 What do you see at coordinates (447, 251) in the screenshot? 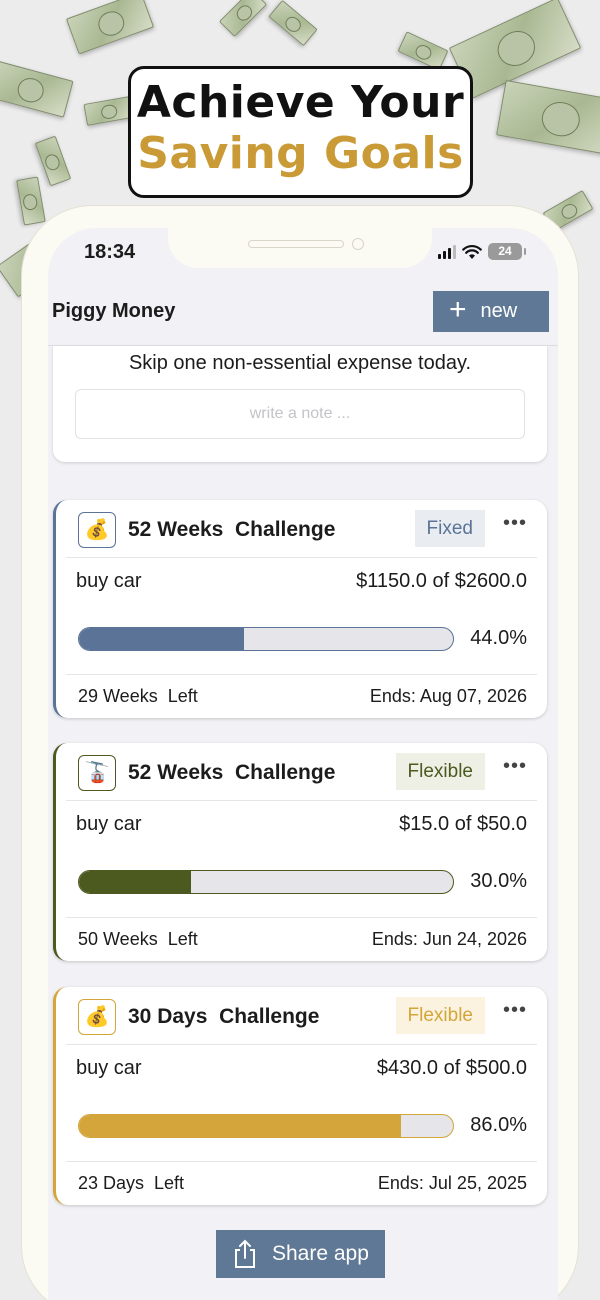
I see `cellular-signal-icon` at bounding box center [447, 251].